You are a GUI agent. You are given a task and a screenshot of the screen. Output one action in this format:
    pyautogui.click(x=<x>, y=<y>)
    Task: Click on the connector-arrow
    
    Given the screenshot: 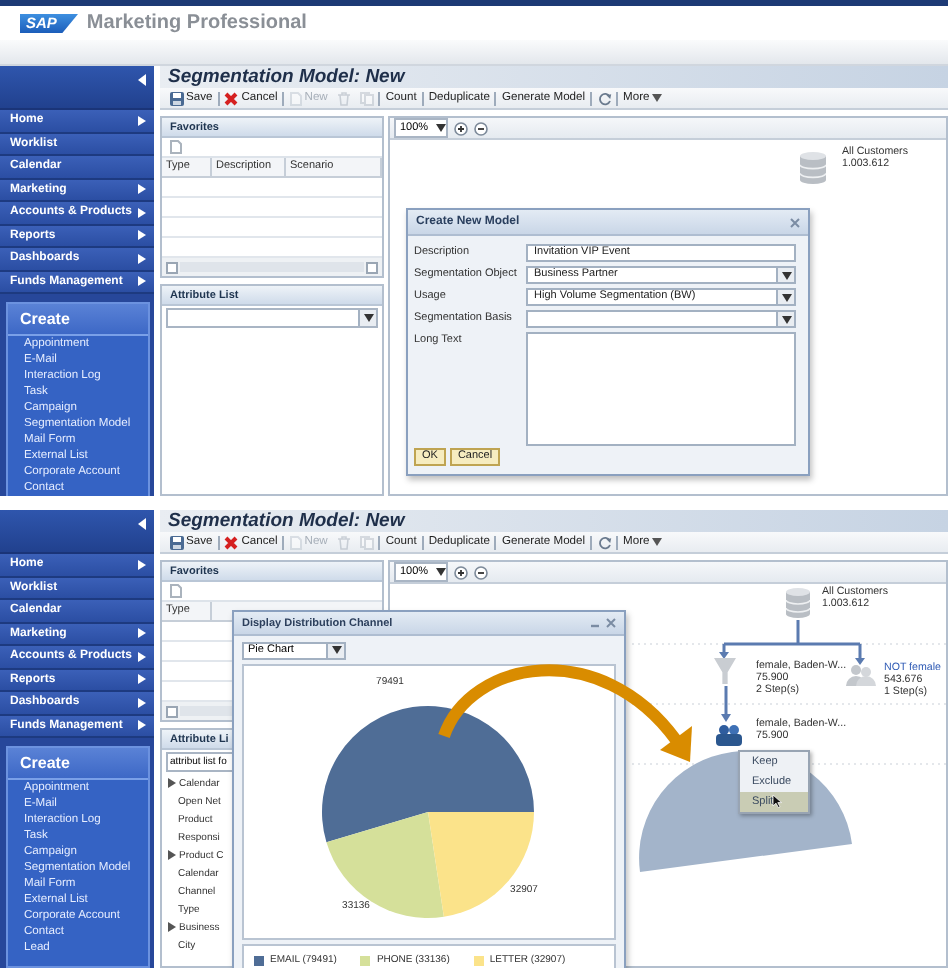 What is the action you would take?
    pyautogui.click(x=726, y=704)
    